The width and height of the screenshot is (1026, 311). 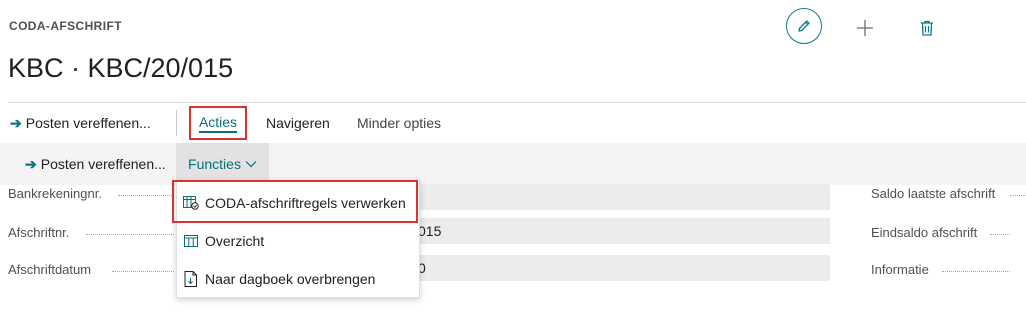 I want to click on trash-icon, so click(x=927, y=28).